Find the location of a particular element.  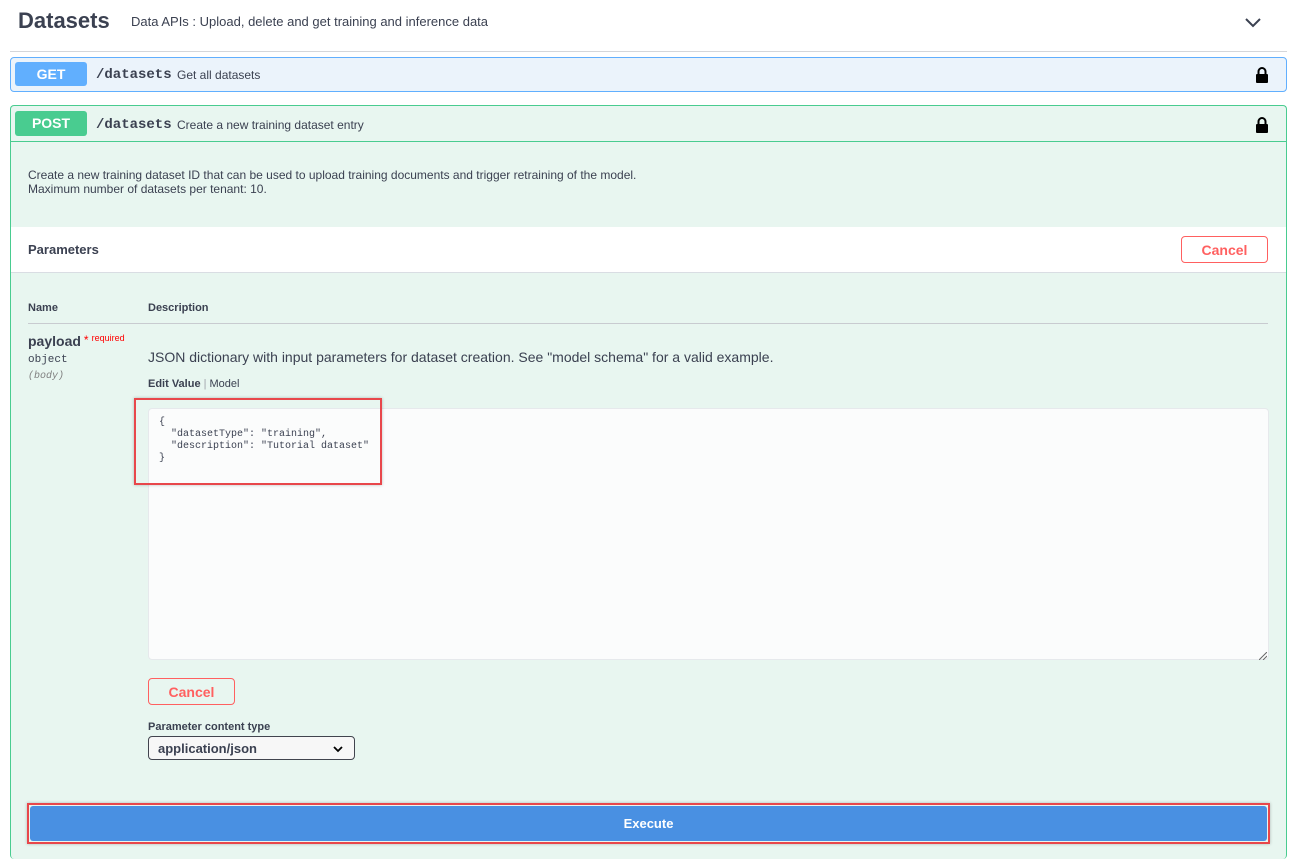

operation-summary-text: Create a new training dataset entry is located at coordinates (270, 125).